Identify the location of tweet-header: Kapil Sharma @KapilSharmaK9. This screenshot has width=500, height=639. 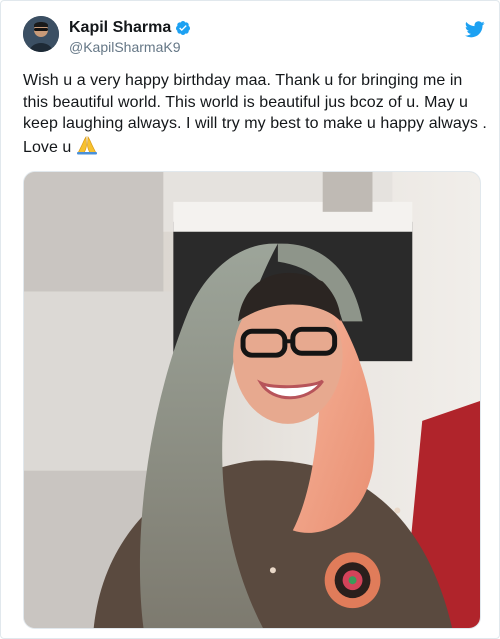
(254, 40).